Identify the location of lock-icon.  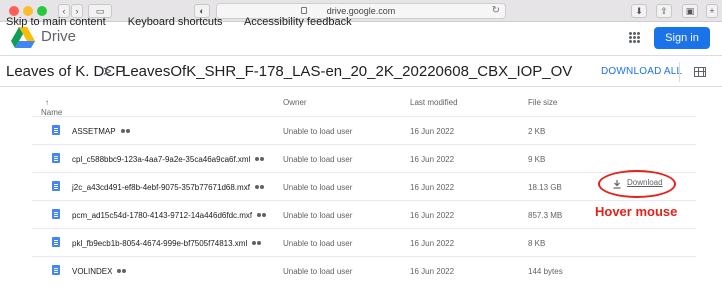
(304, 10).